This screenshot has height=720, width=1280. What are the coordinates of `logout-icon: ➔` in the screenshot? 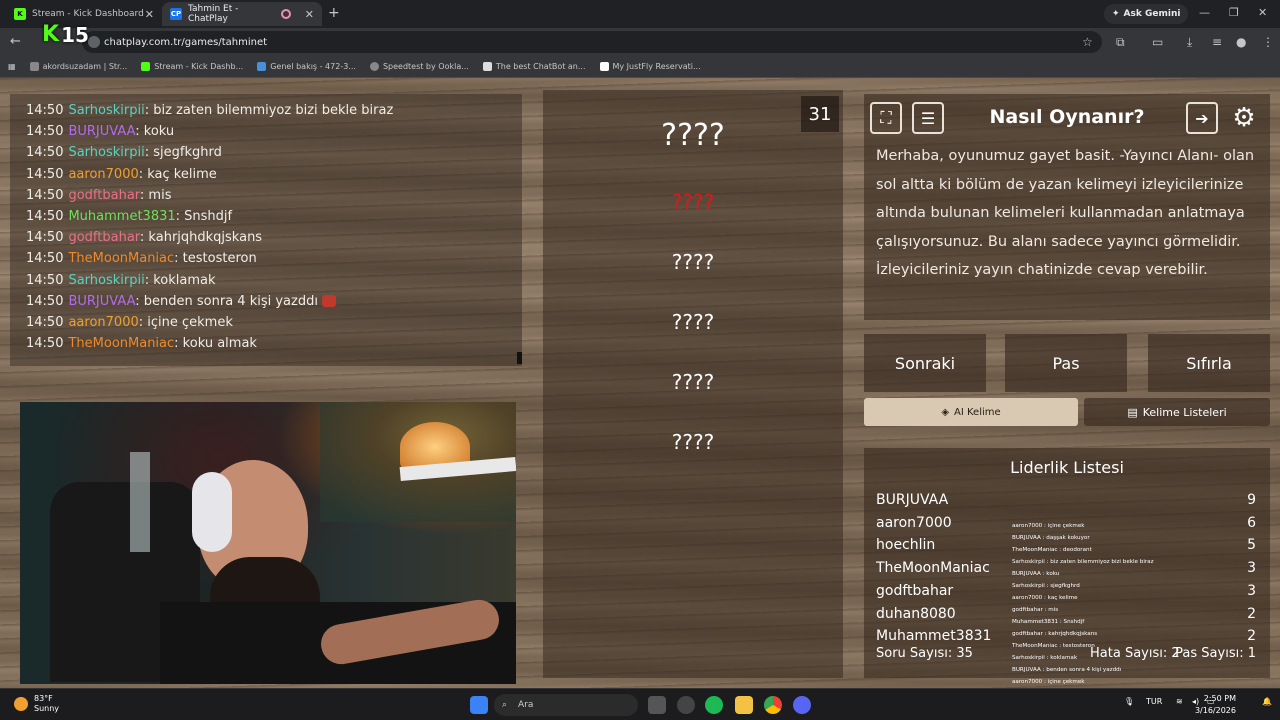 It's located at (1202, 118).